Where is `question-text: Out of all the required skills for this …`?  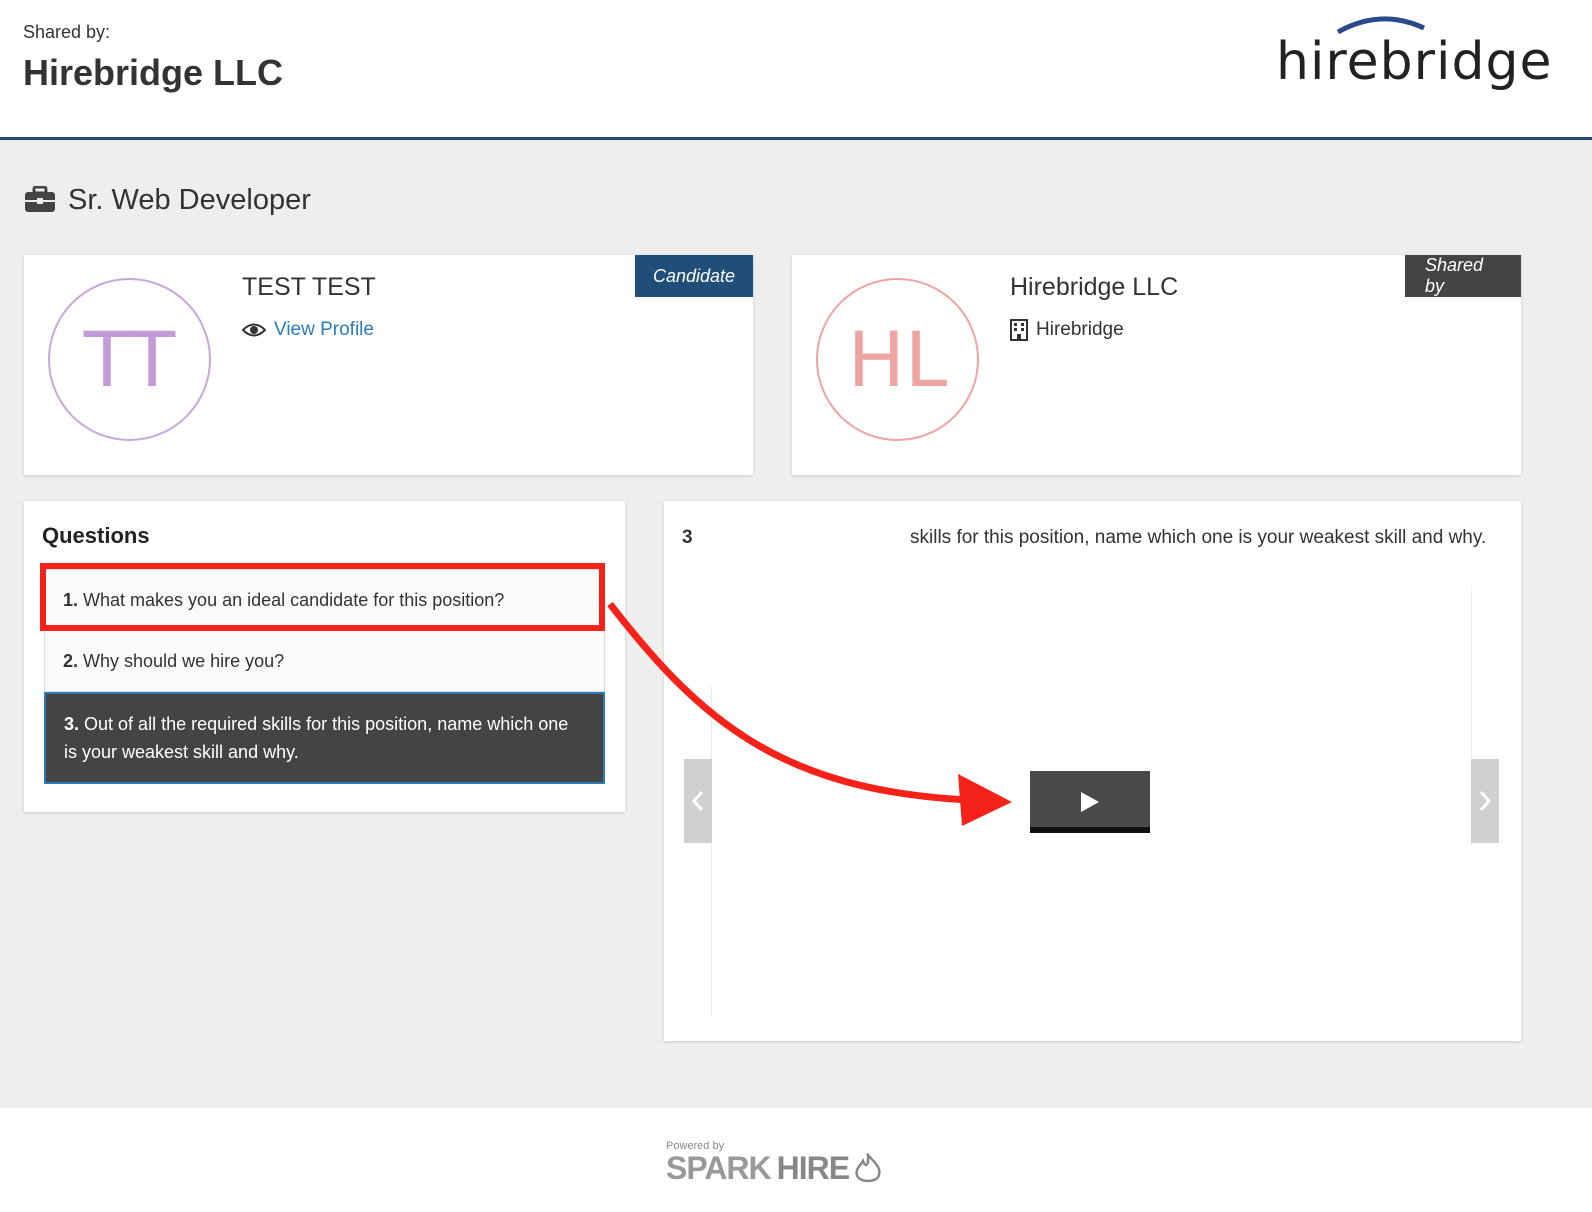
question-text: Out of all the required skills for this … is located at coordinates (316, 738).